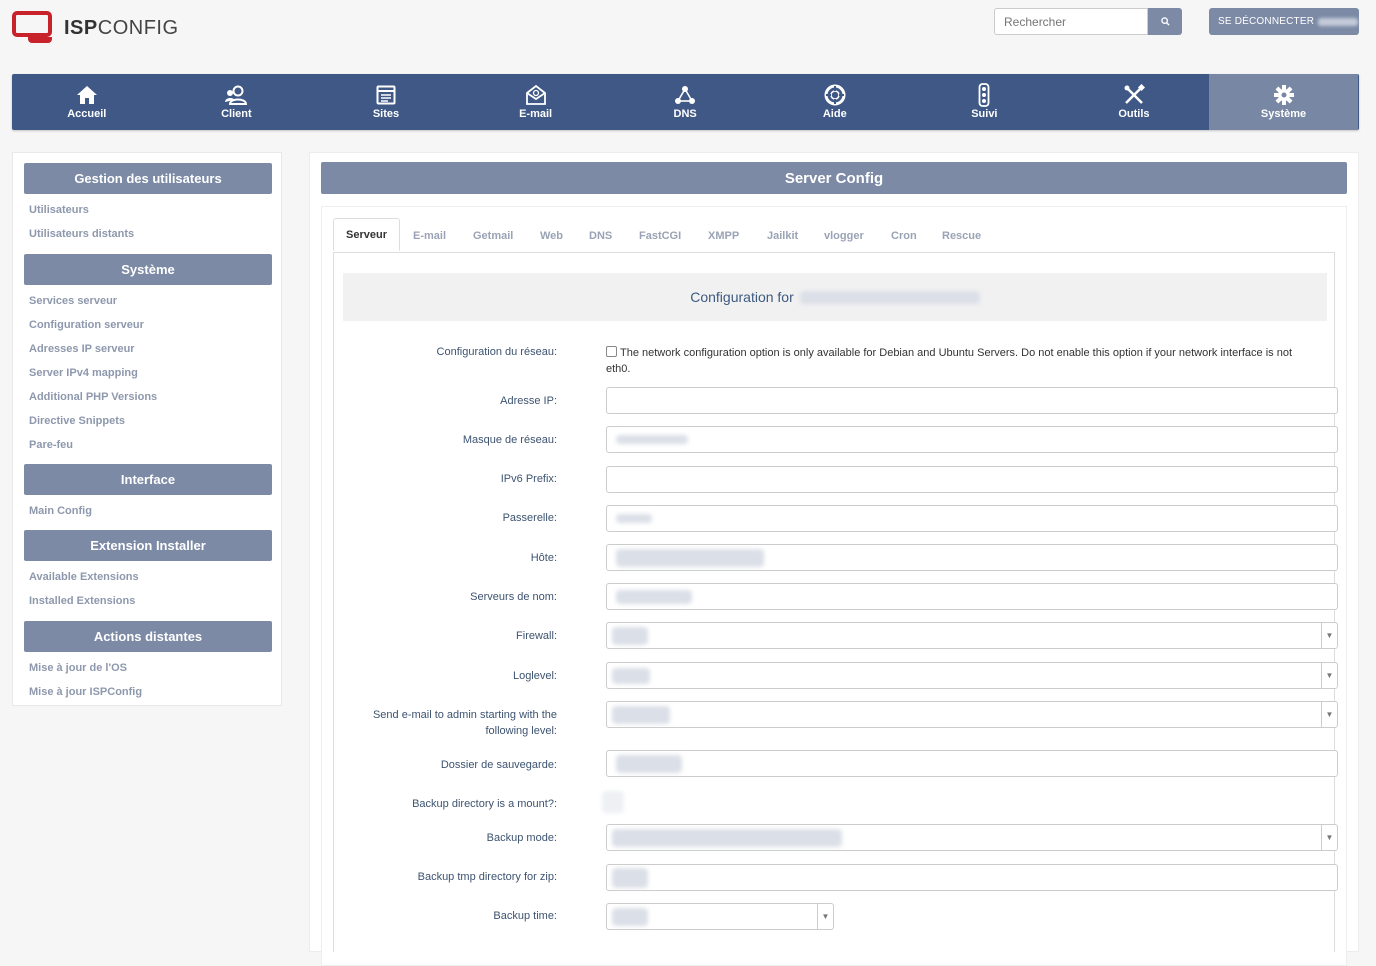  Describe the element at coordinates (972, 635) in the screenshot. I see `firewall-select: ▼` at that location.